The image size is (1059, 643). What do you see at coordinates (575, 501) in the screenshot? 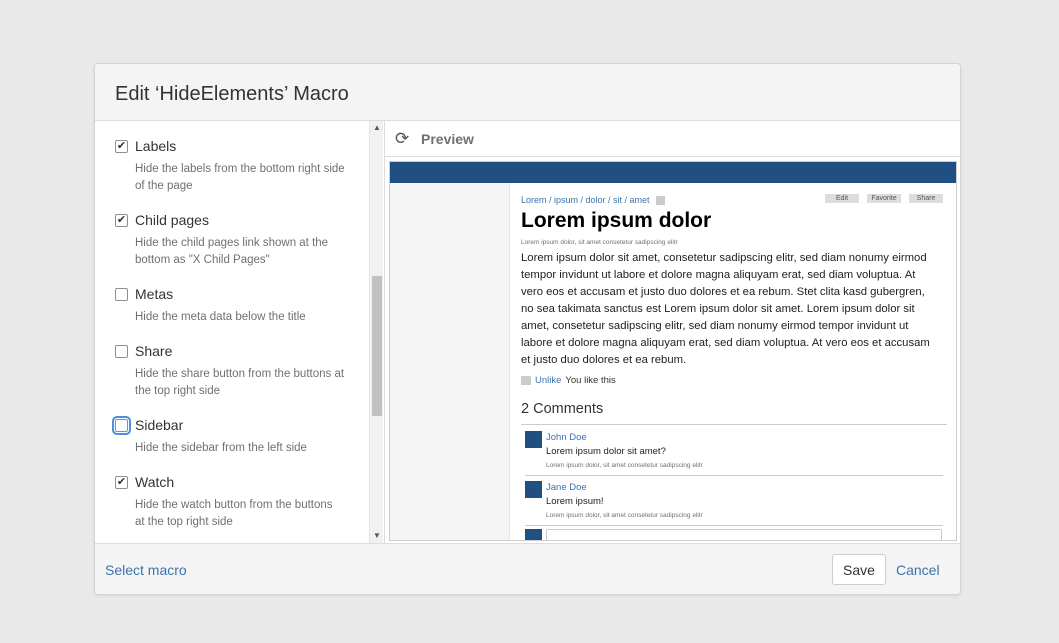
I see `comment-text: Lorem ipsum!` at bounding box center [575, 501].